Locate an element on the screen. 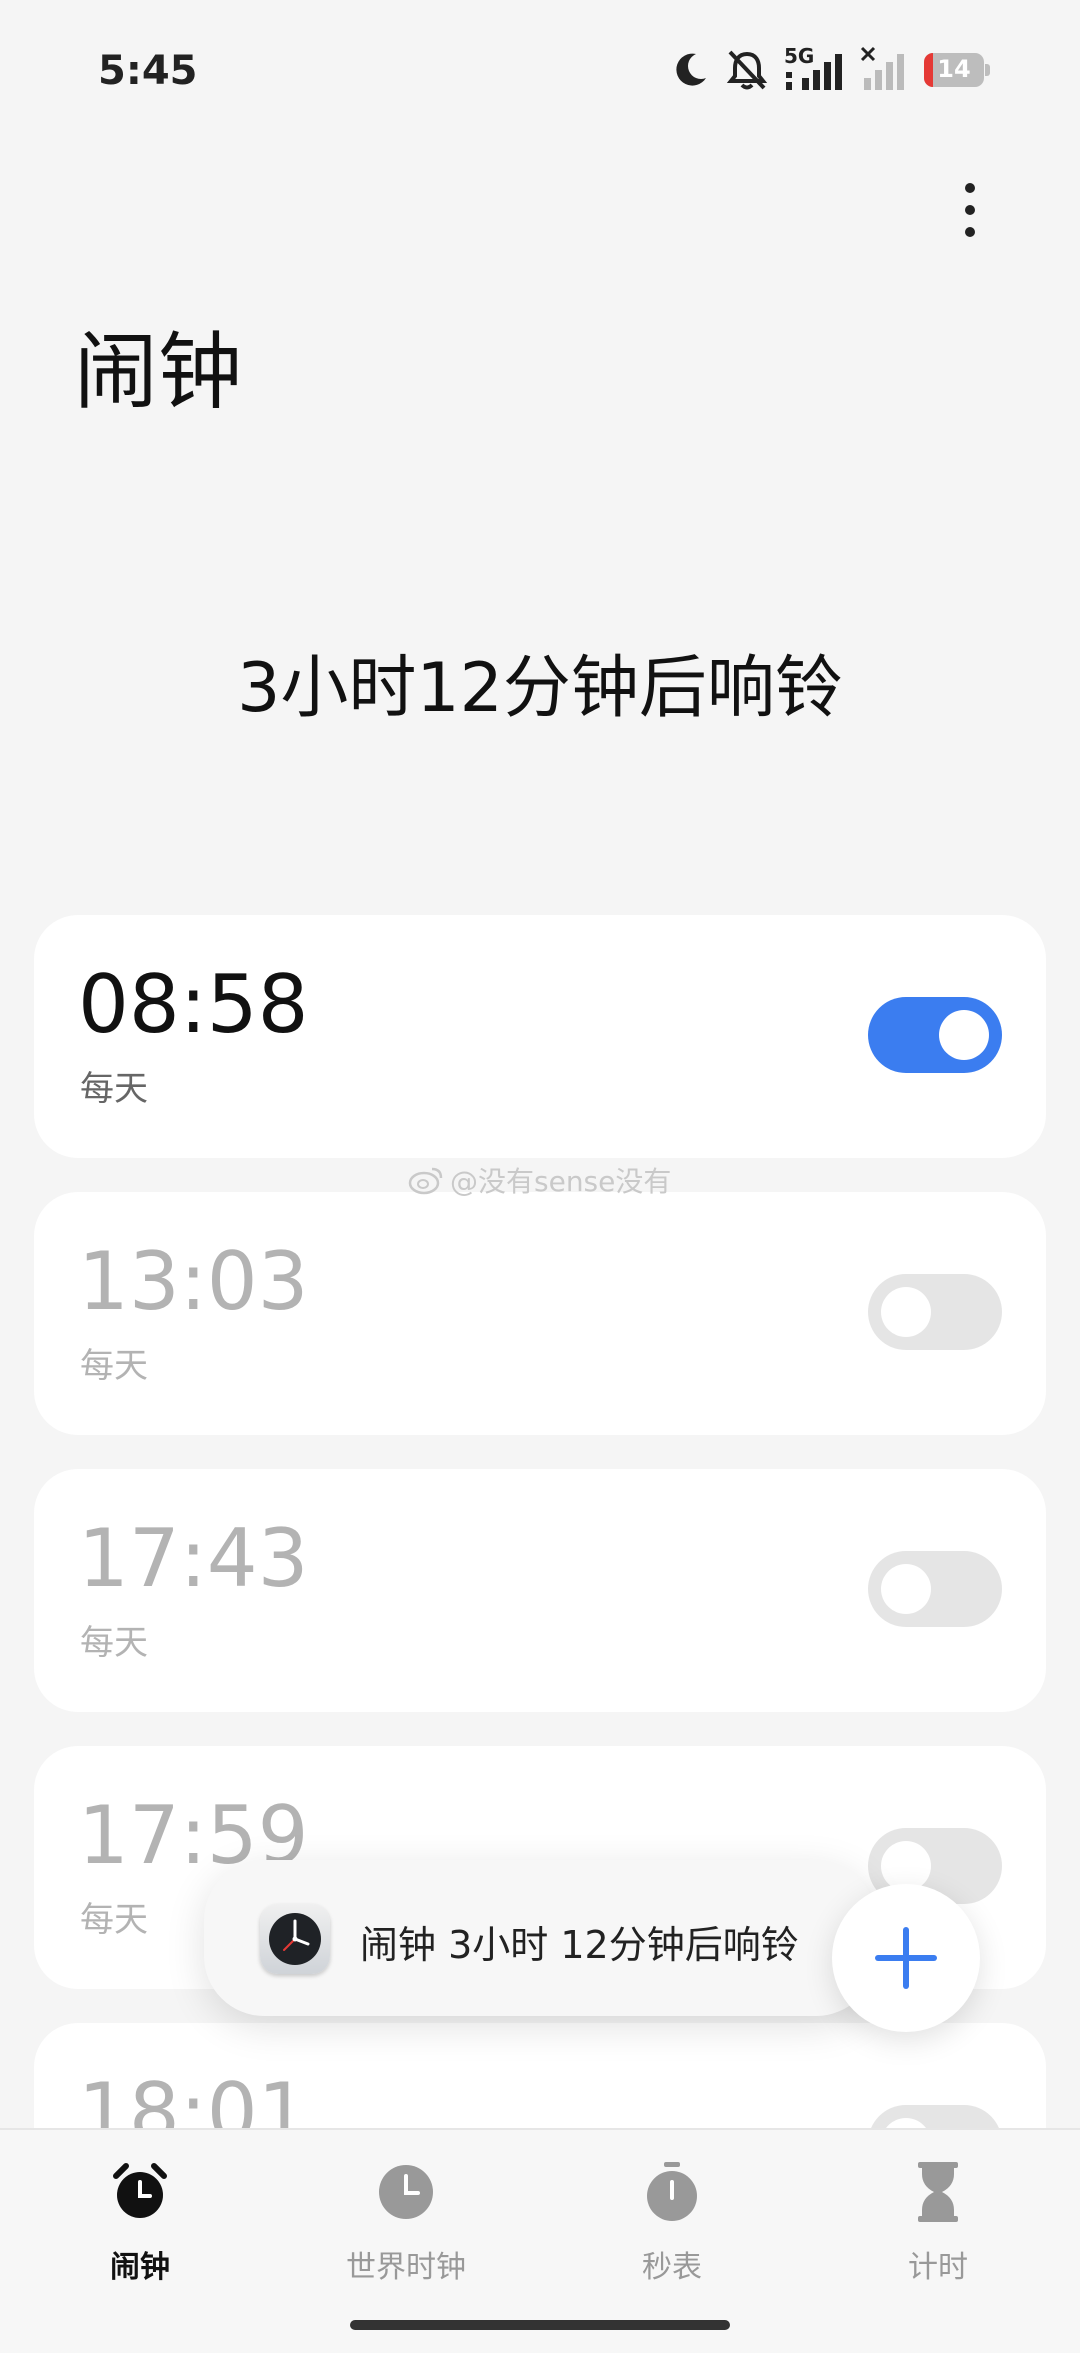 This screenshot has height=2353, width=1080. alarm-time: 18:01 is located at coordinates (193, 2097).